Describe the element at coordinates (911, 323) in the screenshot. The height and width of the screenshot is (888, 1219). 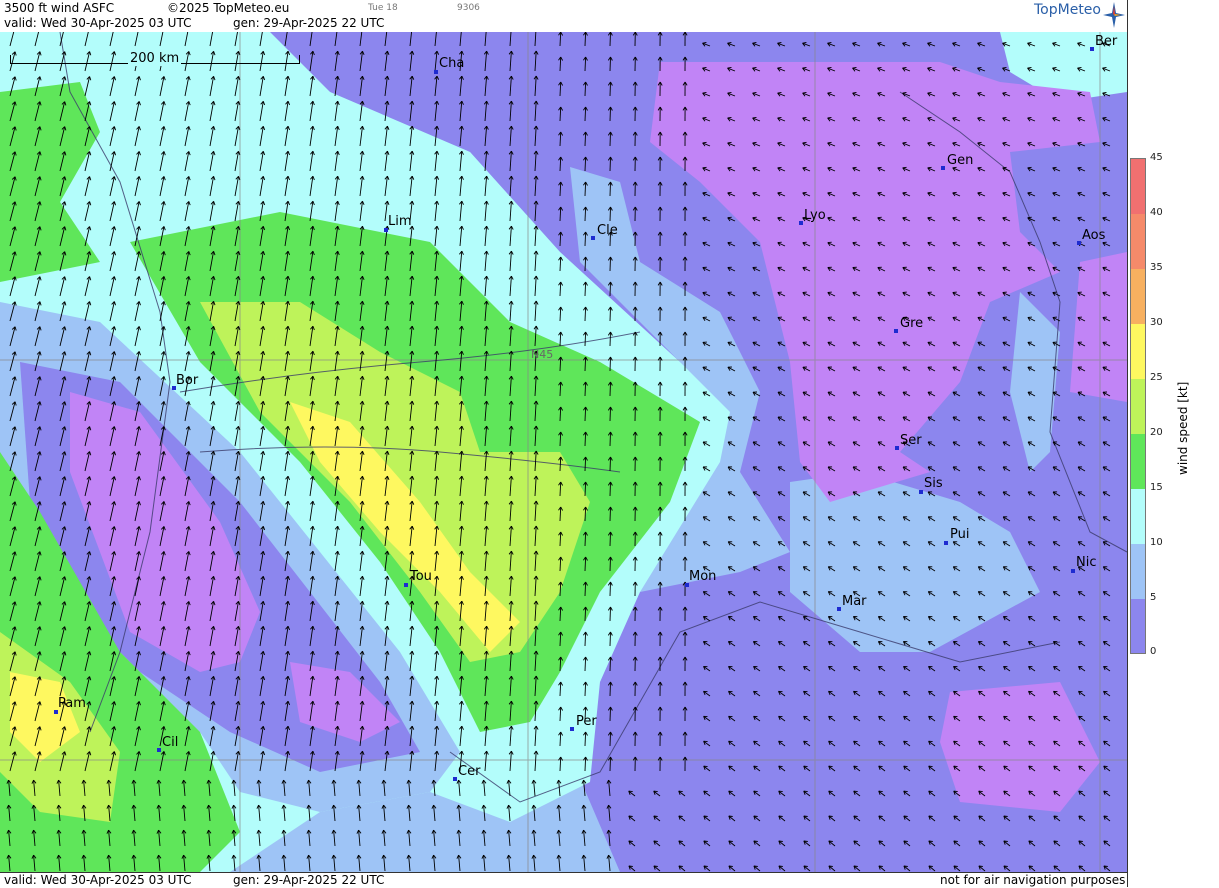
I see `city-label-gre: Gre` at that location.